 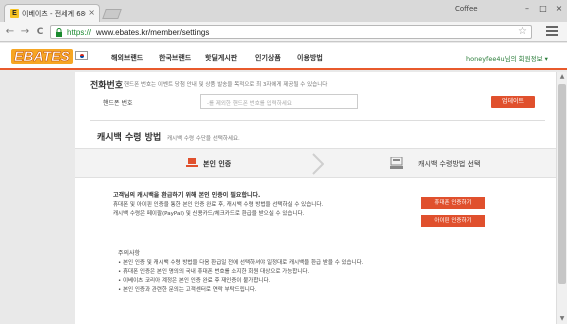 What do you see at coordinates (203, 139) in the screenshot?
I see `cashback-section-description: 캐시백 수령 수단을 선택하세요.` at bounding box center [203, 139].